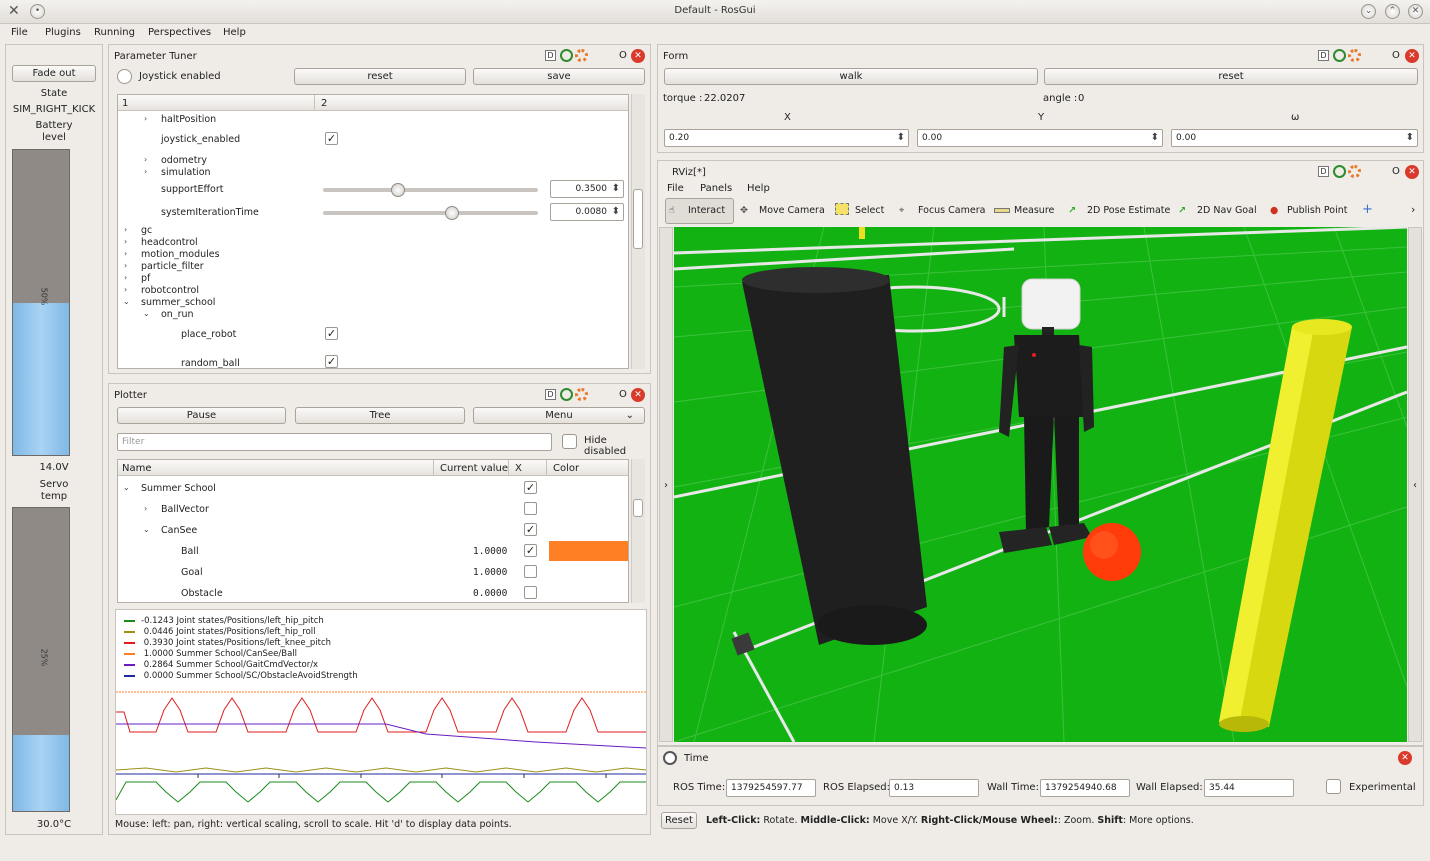  I want to click on ros-elapsed-field: 0.13, so click(934, 788).